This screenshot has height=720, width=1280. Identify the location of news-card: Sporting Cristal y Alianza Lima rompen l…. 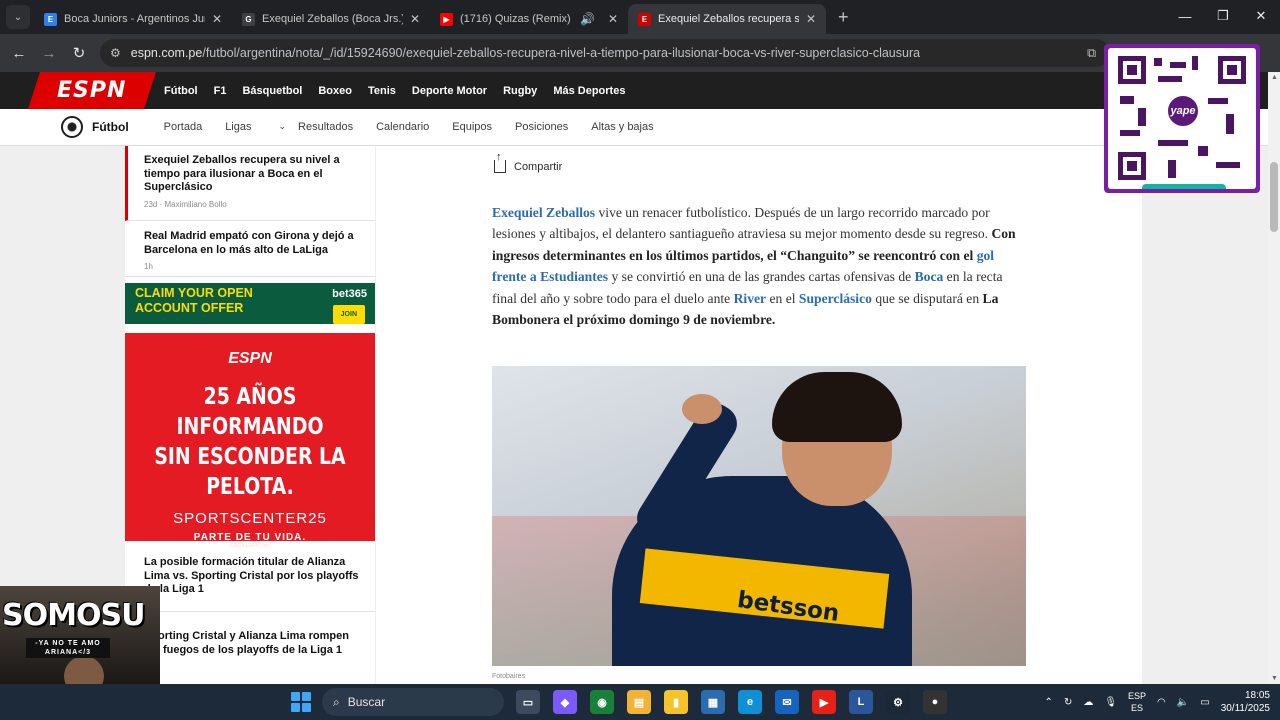
(250, 653).